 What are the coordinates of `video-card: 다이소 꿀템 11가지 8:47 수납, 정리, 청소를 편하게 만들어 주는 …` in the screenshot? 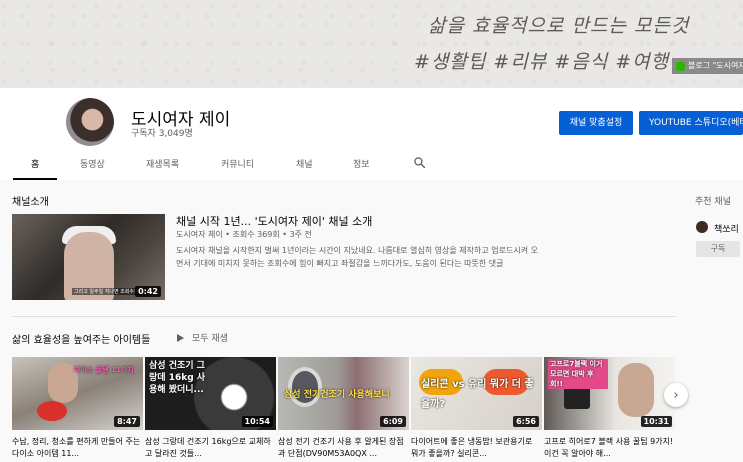 It's located at (77, 408).